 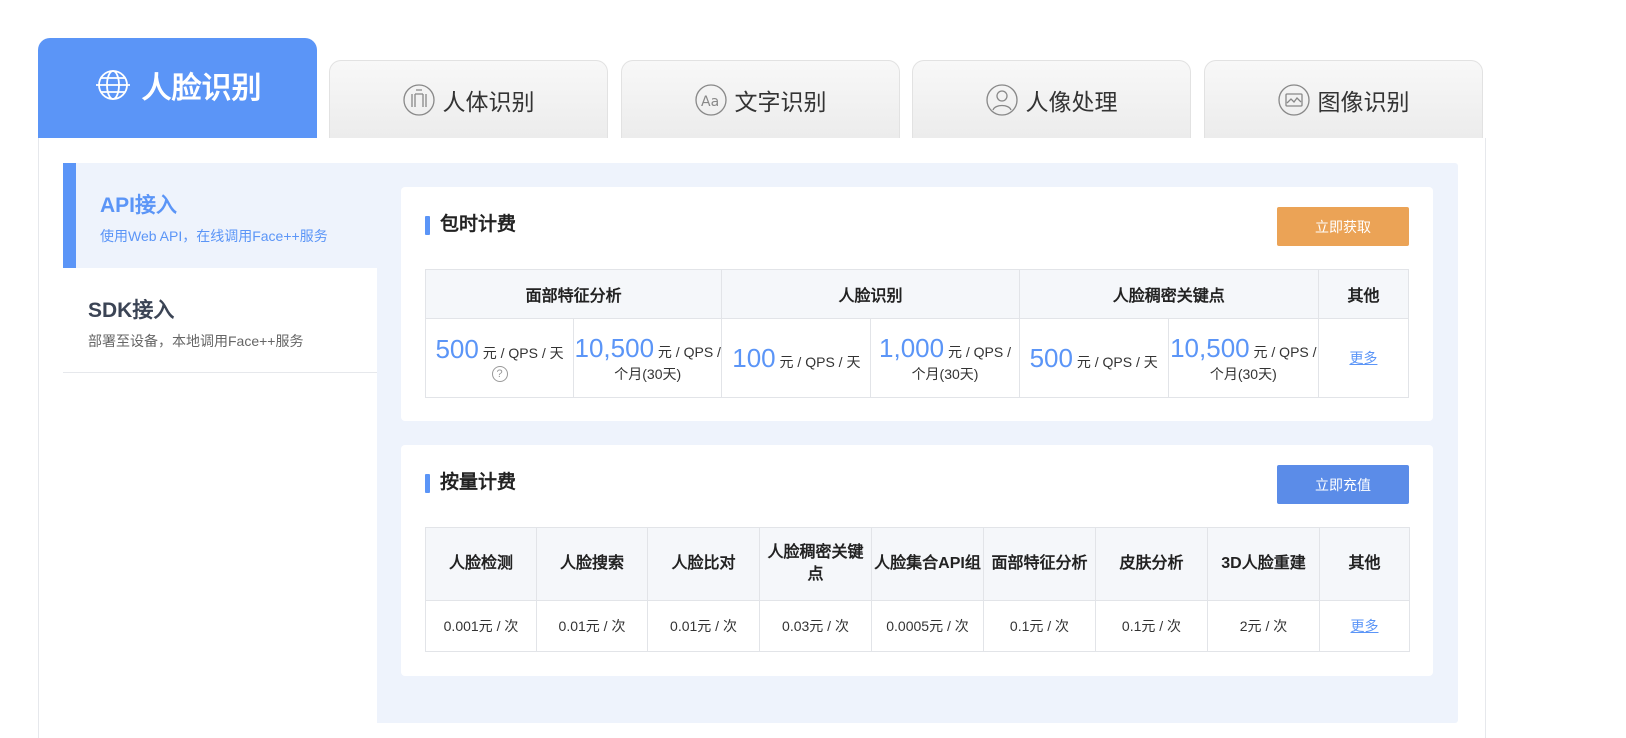 What do you see at coordinates (201, 88) in the screenshot?
I see `tab-label: 人脸识别` at bounding box center [201, 88].